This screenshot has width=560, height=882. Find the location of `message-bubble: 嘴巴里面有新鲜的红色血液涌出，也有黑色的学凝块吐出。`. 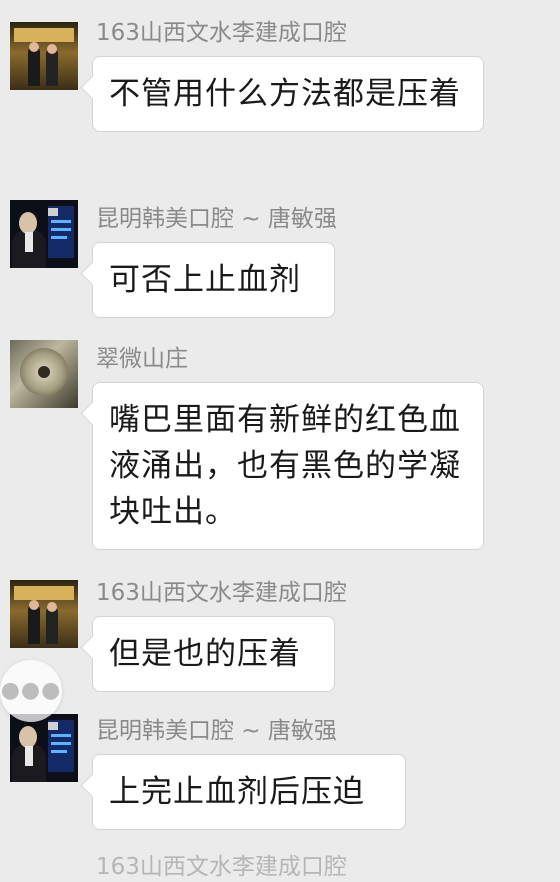

message-bubble: 嘴巴里面有新鲜的红色血液涌出，也有黑色的学凝块吐出。 is located at coordinates (288, 466).